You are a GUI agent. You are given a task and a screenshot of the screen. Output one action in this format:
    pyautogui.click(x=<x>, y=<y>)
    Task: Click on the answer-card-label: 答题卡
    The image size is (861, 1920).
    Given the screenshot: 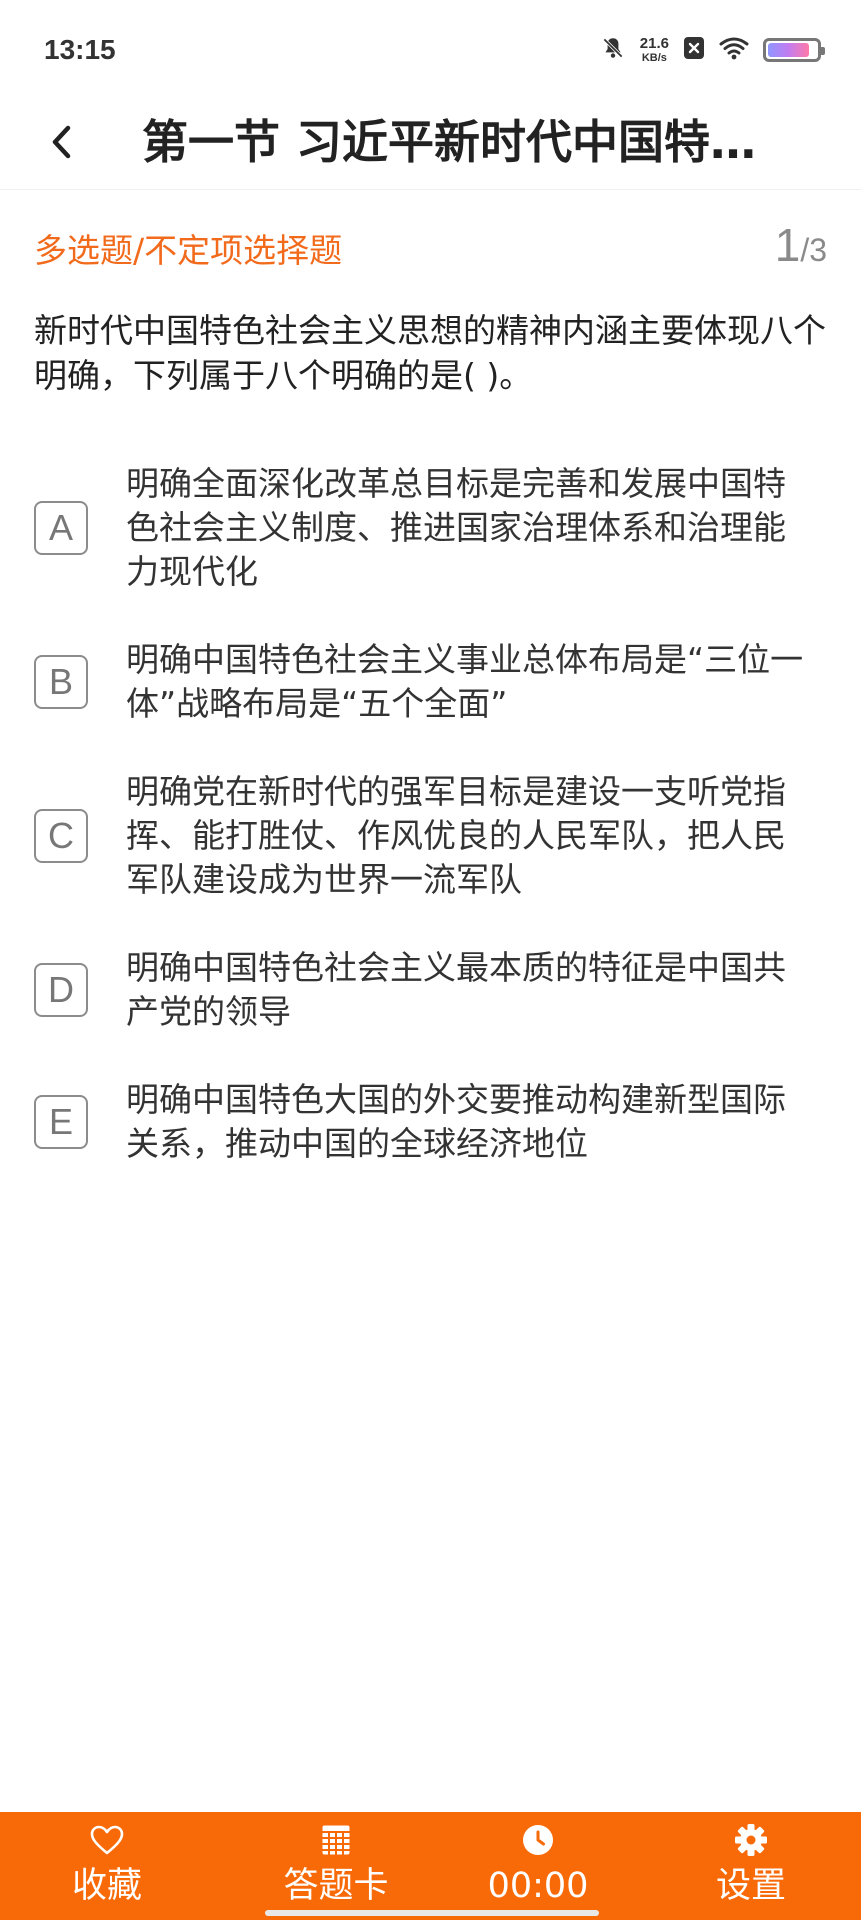 What is the action you would take?
    pyautogui.click(x=336, y=1886)
    